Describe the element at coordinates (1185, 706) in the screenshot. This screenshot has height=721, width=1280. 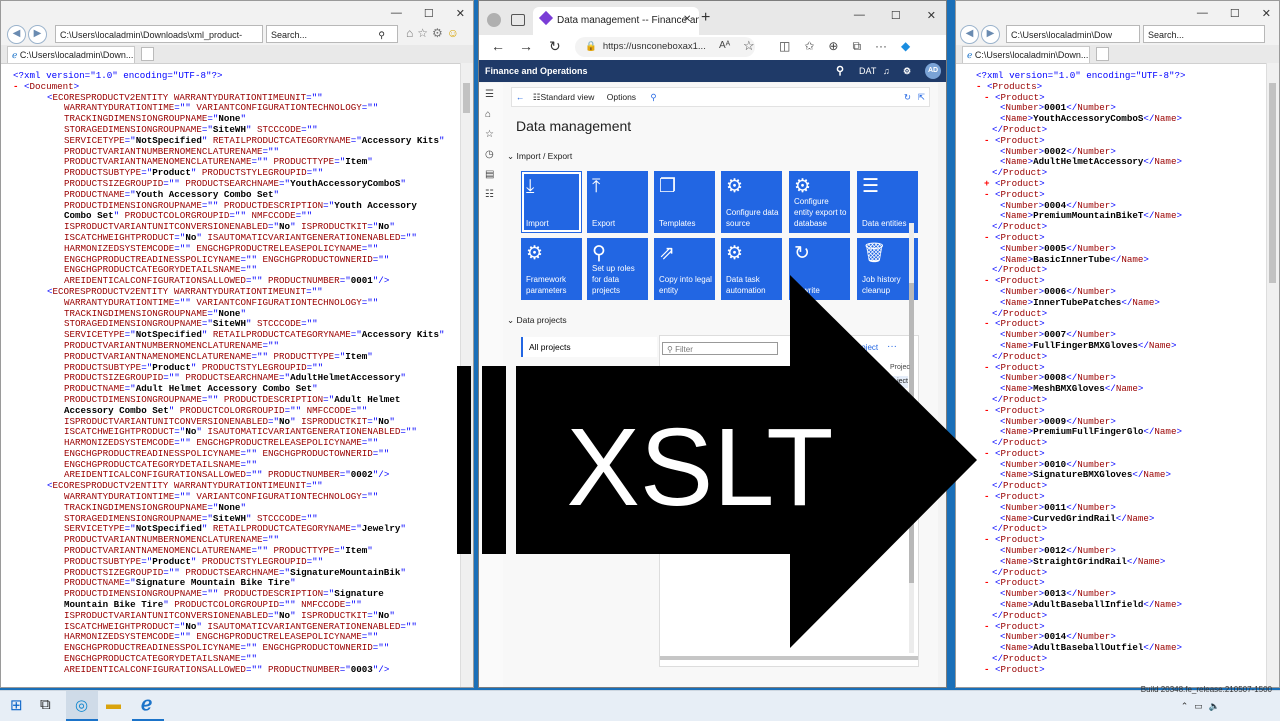
I see `tray-expand-icon: ⌃` at that location.